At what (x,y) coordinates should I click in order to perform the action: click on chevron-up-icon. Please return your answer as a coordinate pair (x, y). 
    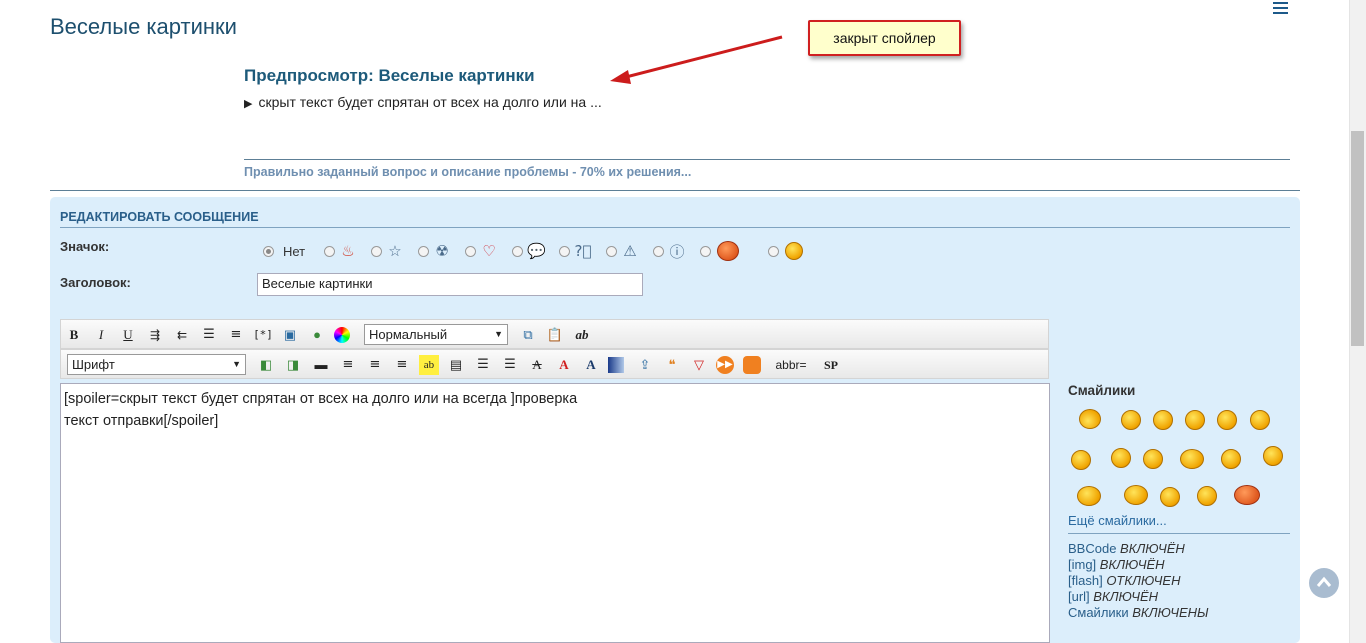
    Looking at the image, I should click on (1324, 581).